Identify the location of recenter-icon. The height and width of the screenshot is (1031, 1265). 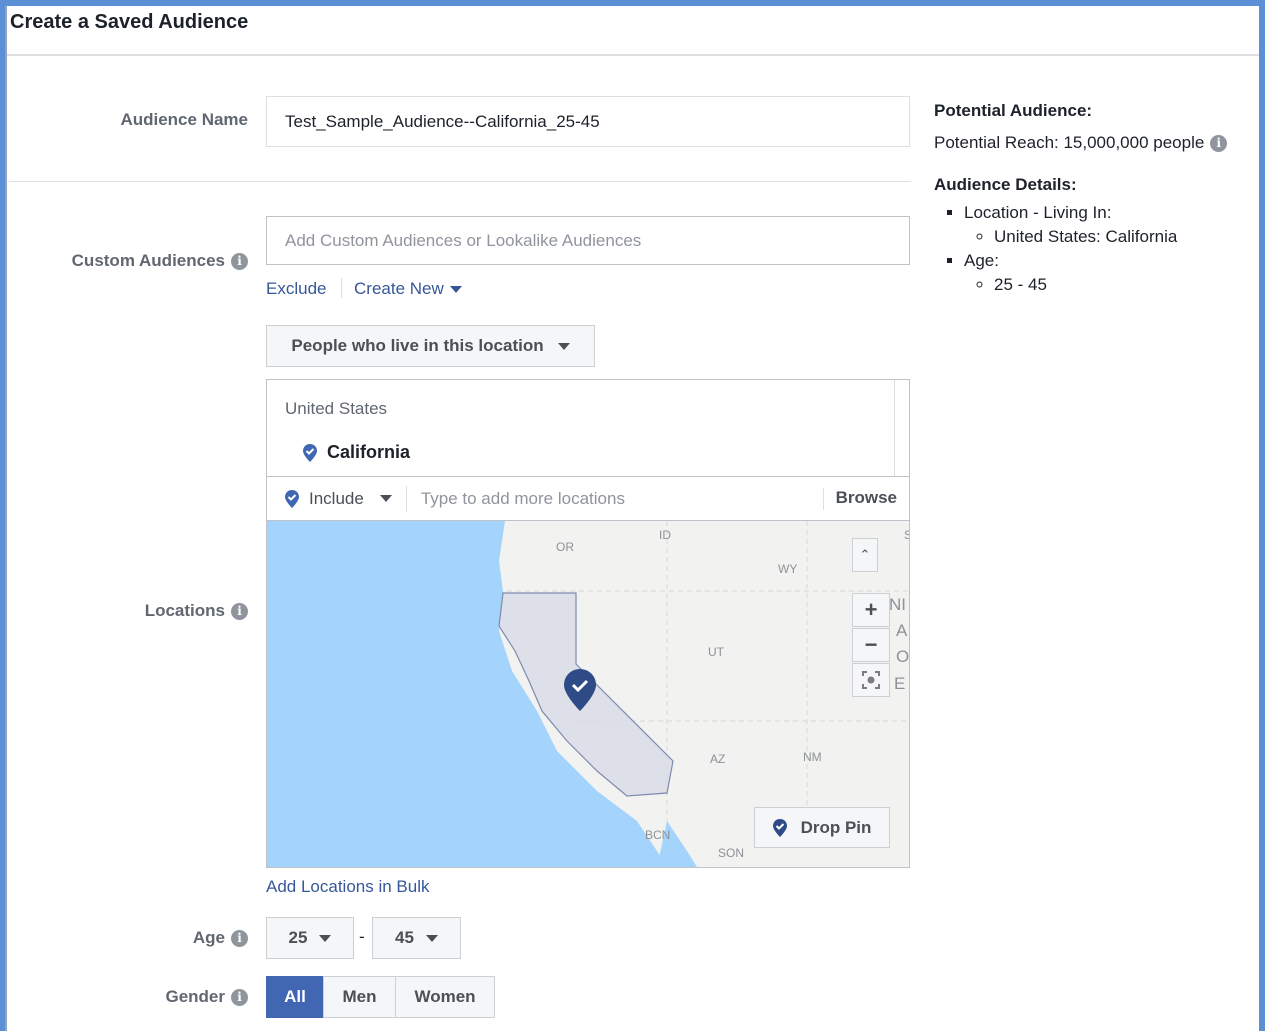
(871, 680).